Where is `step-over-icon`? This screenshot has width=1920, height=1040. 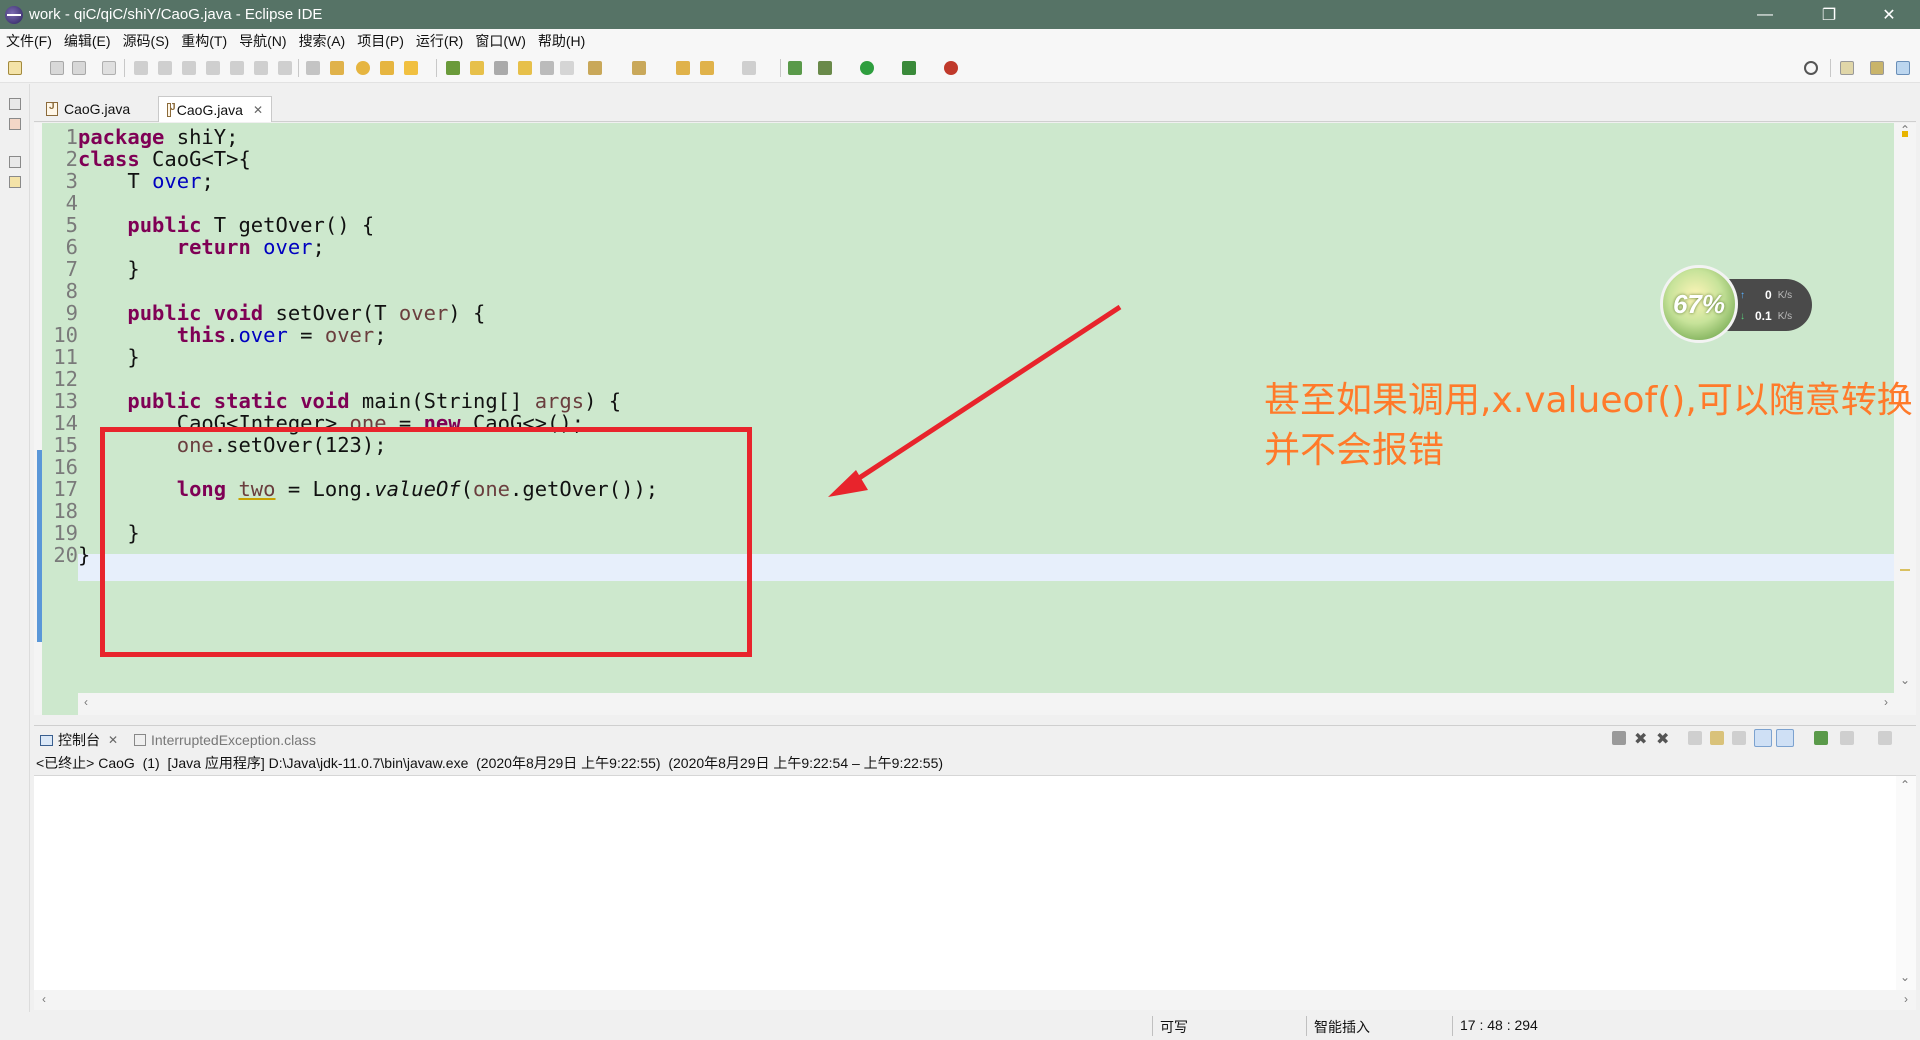
step-over-icon is located at coordinates (261, 68).